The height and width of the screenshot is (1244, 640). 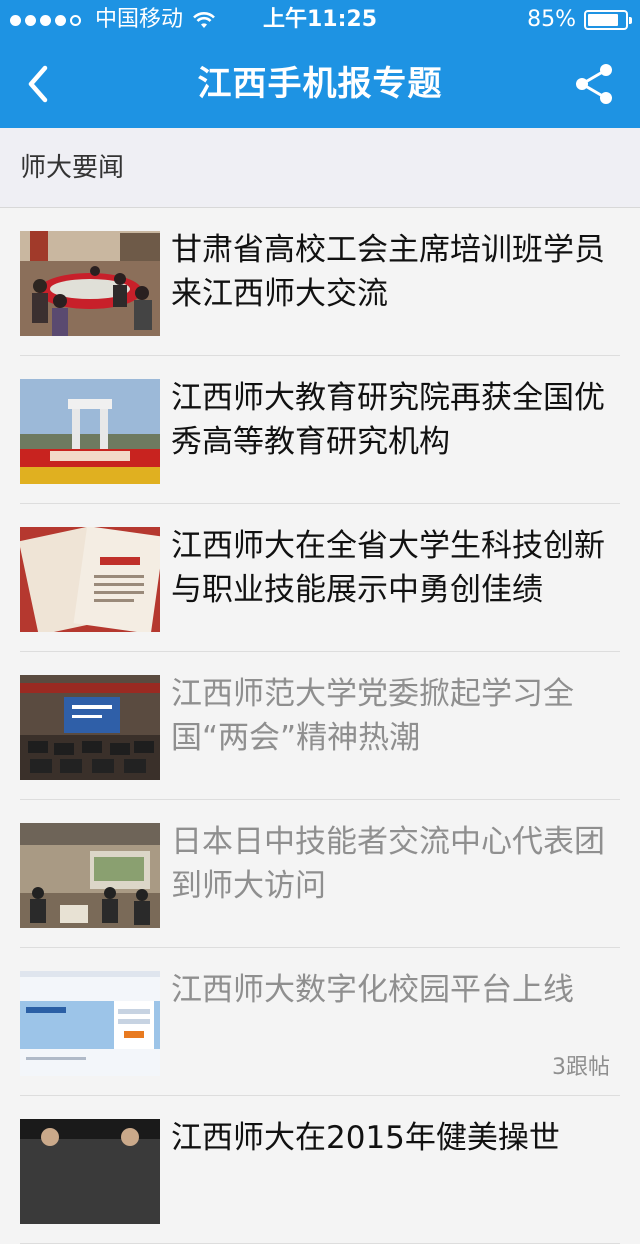 I want to click on article-item: 日本日中技能者交流中心代表团到师大访问, so click(x=320, y=874).